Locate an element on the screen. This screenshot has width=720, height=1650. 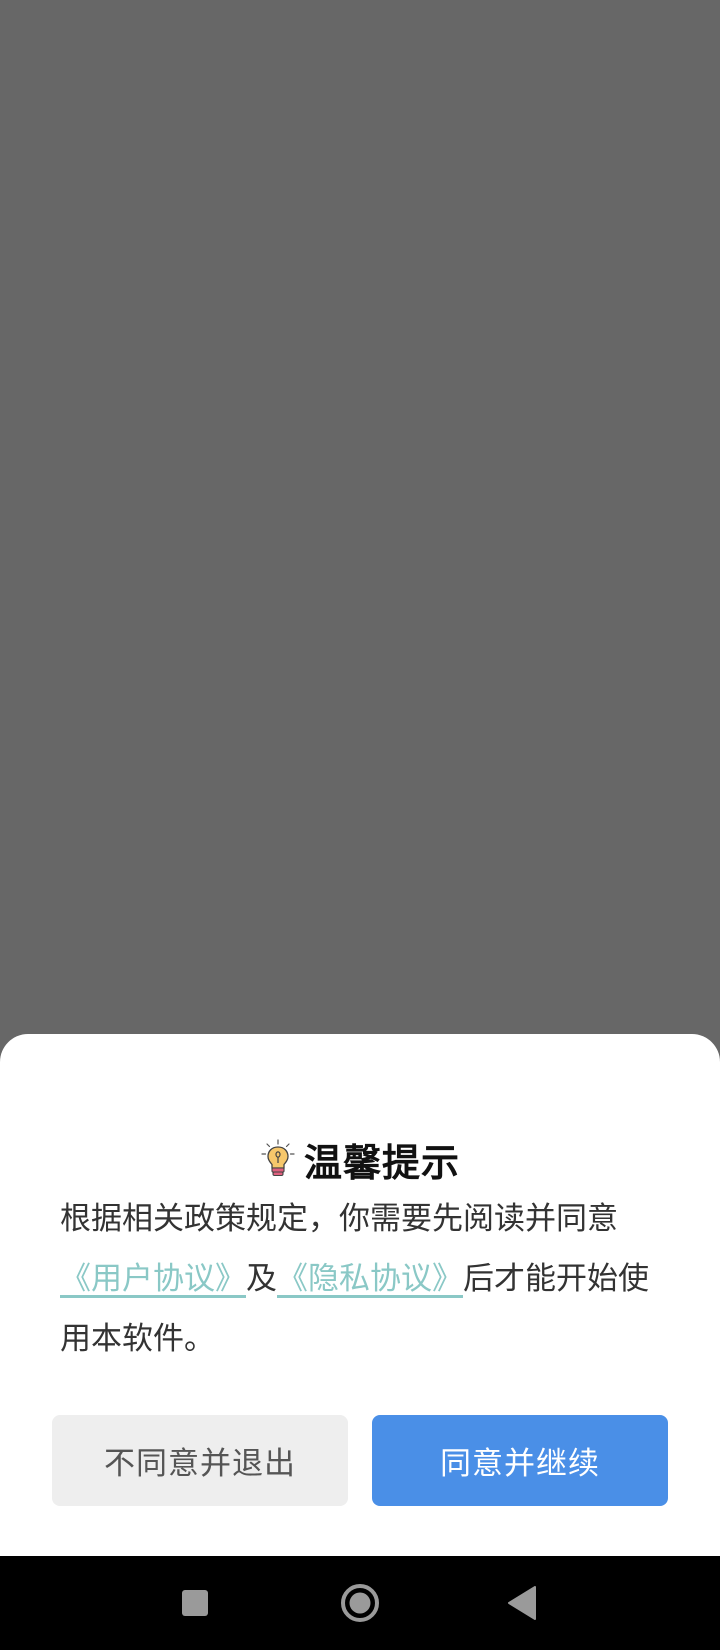
circle-home-icon is located at coordinates (360, 1603).